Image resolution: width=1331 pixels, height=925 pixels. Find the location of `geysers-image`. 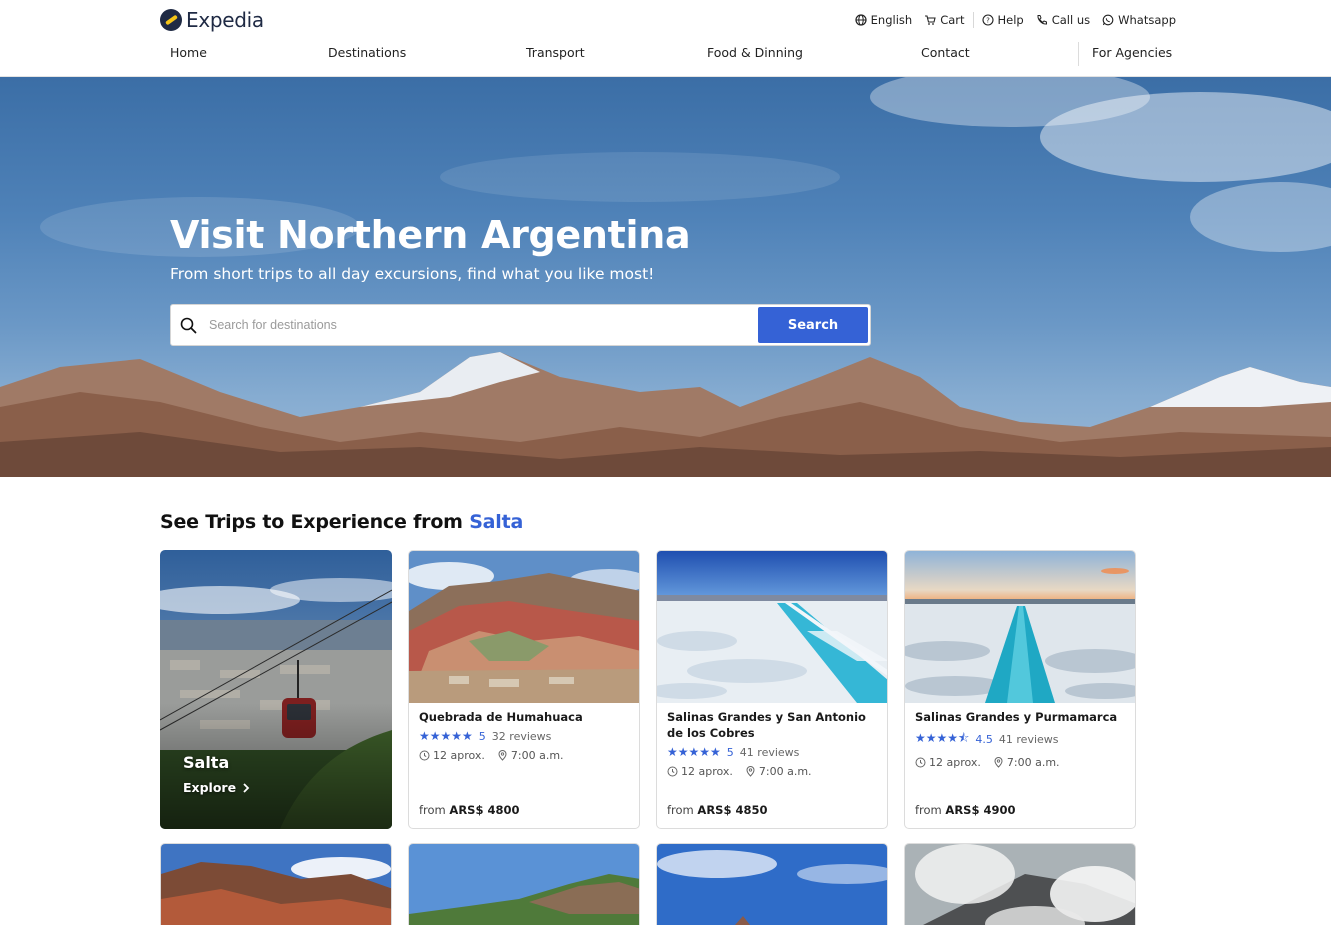

geysers-image is located at coordinates (1020, 884).